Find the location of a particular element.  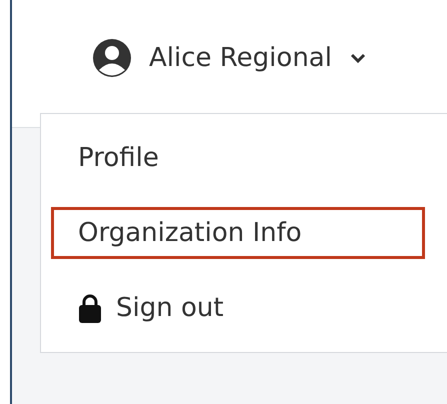

lock-icon is located at coordinates (90, 307).